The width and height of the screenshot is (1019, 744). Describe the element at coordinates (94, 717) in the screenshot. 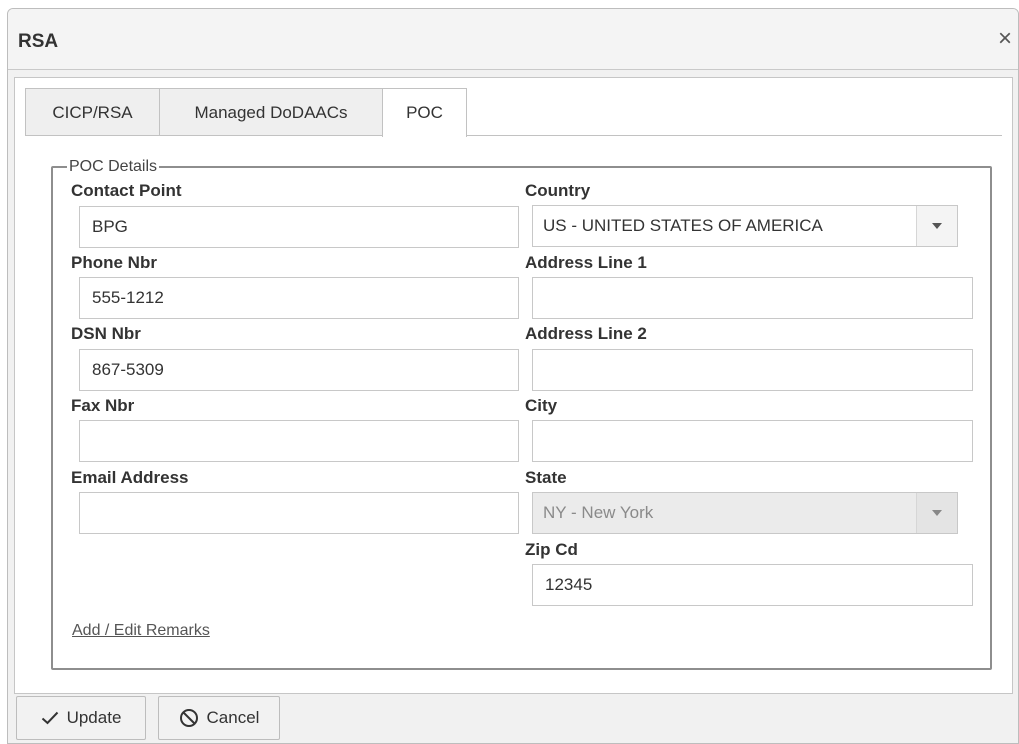

I see `update-button-label: Update` at that location.